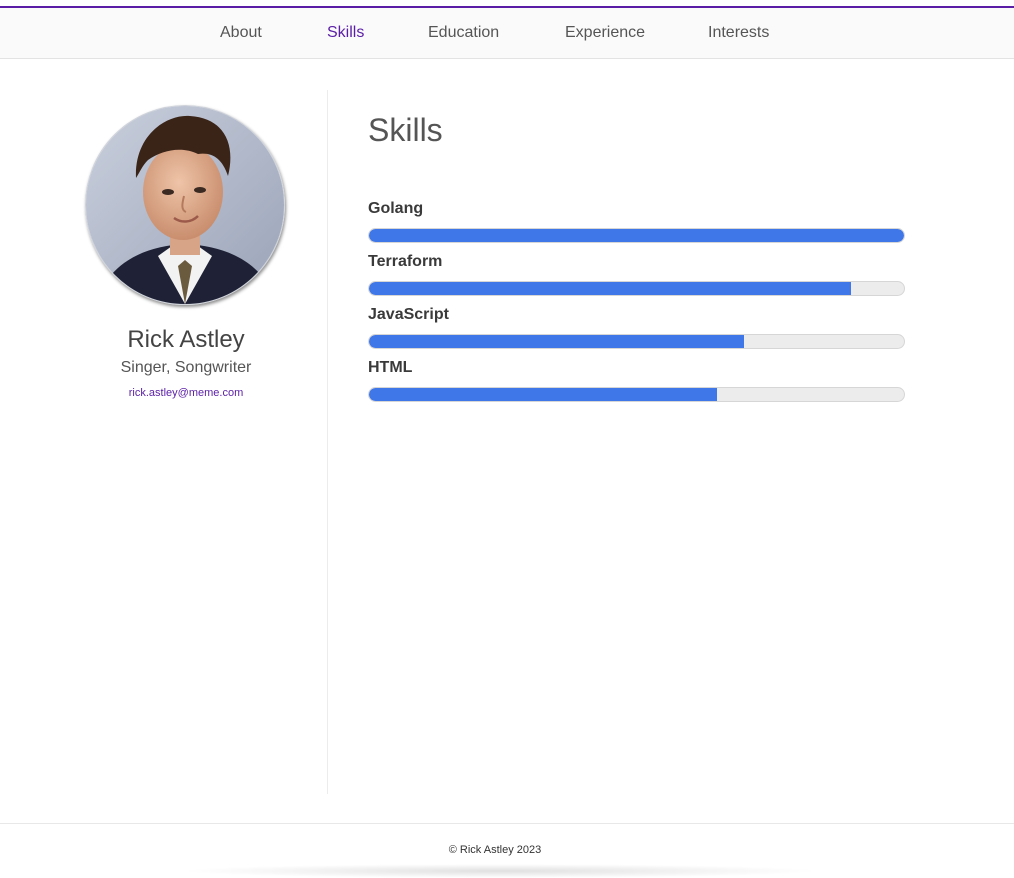  Describe the element at coordinates (186, 393) in the screenshot. I see `profile-email-link: rick.astley@meme.com` at that location.